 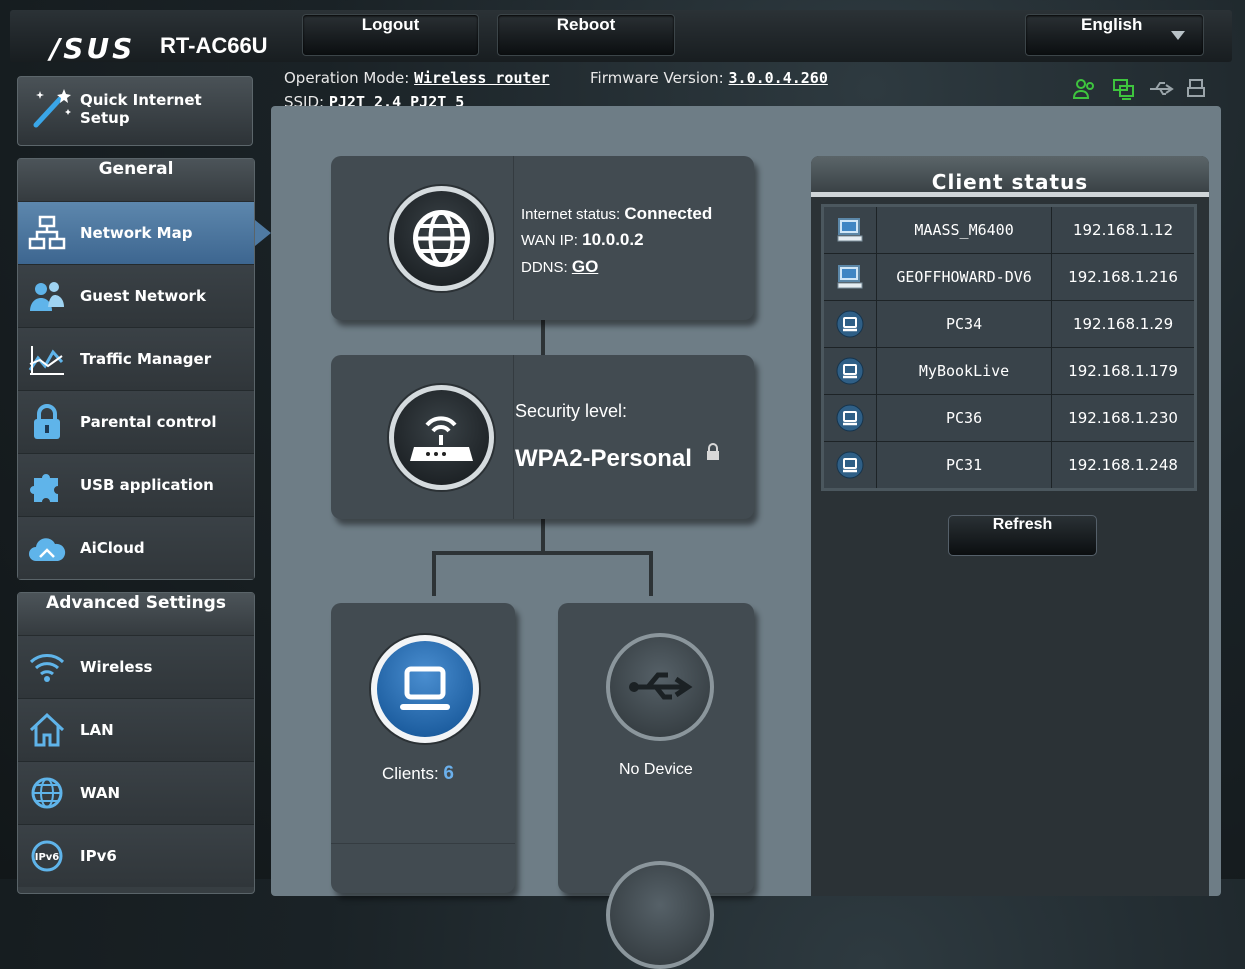 I want to click on lock-icon, so click(x=713, y=451).